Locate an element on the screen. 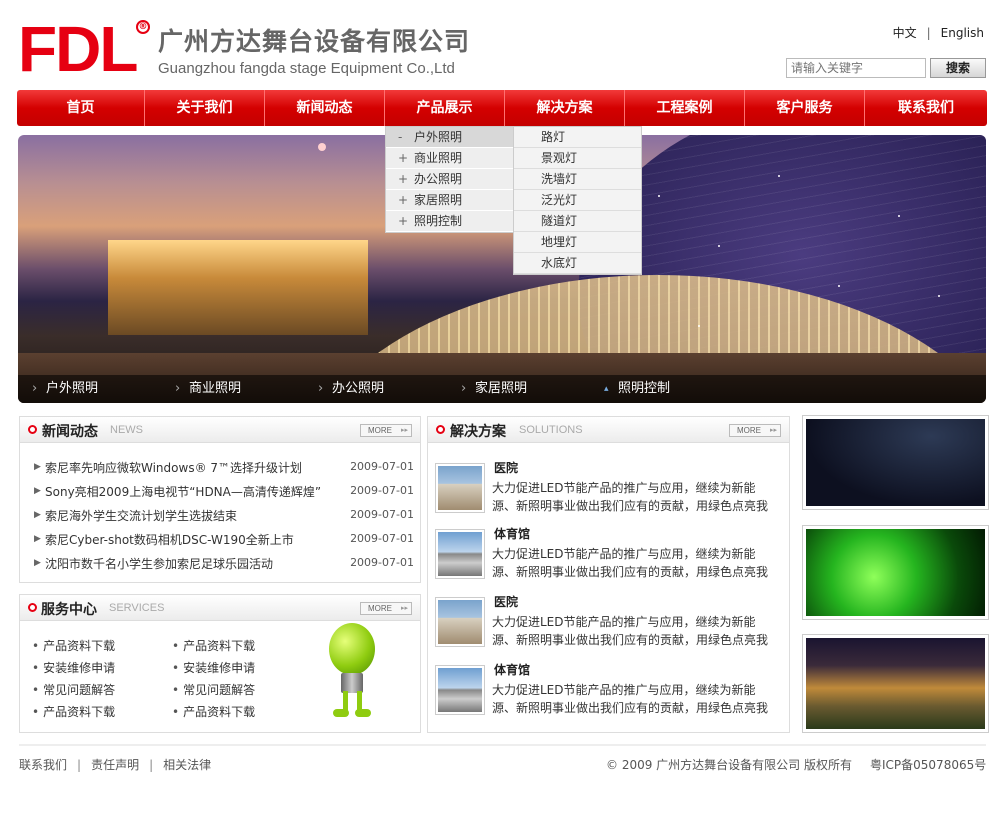 This screenshot has height=820, width=1004. dropdown-category-control: + 照明控制 is located at coordinates (449, 221).